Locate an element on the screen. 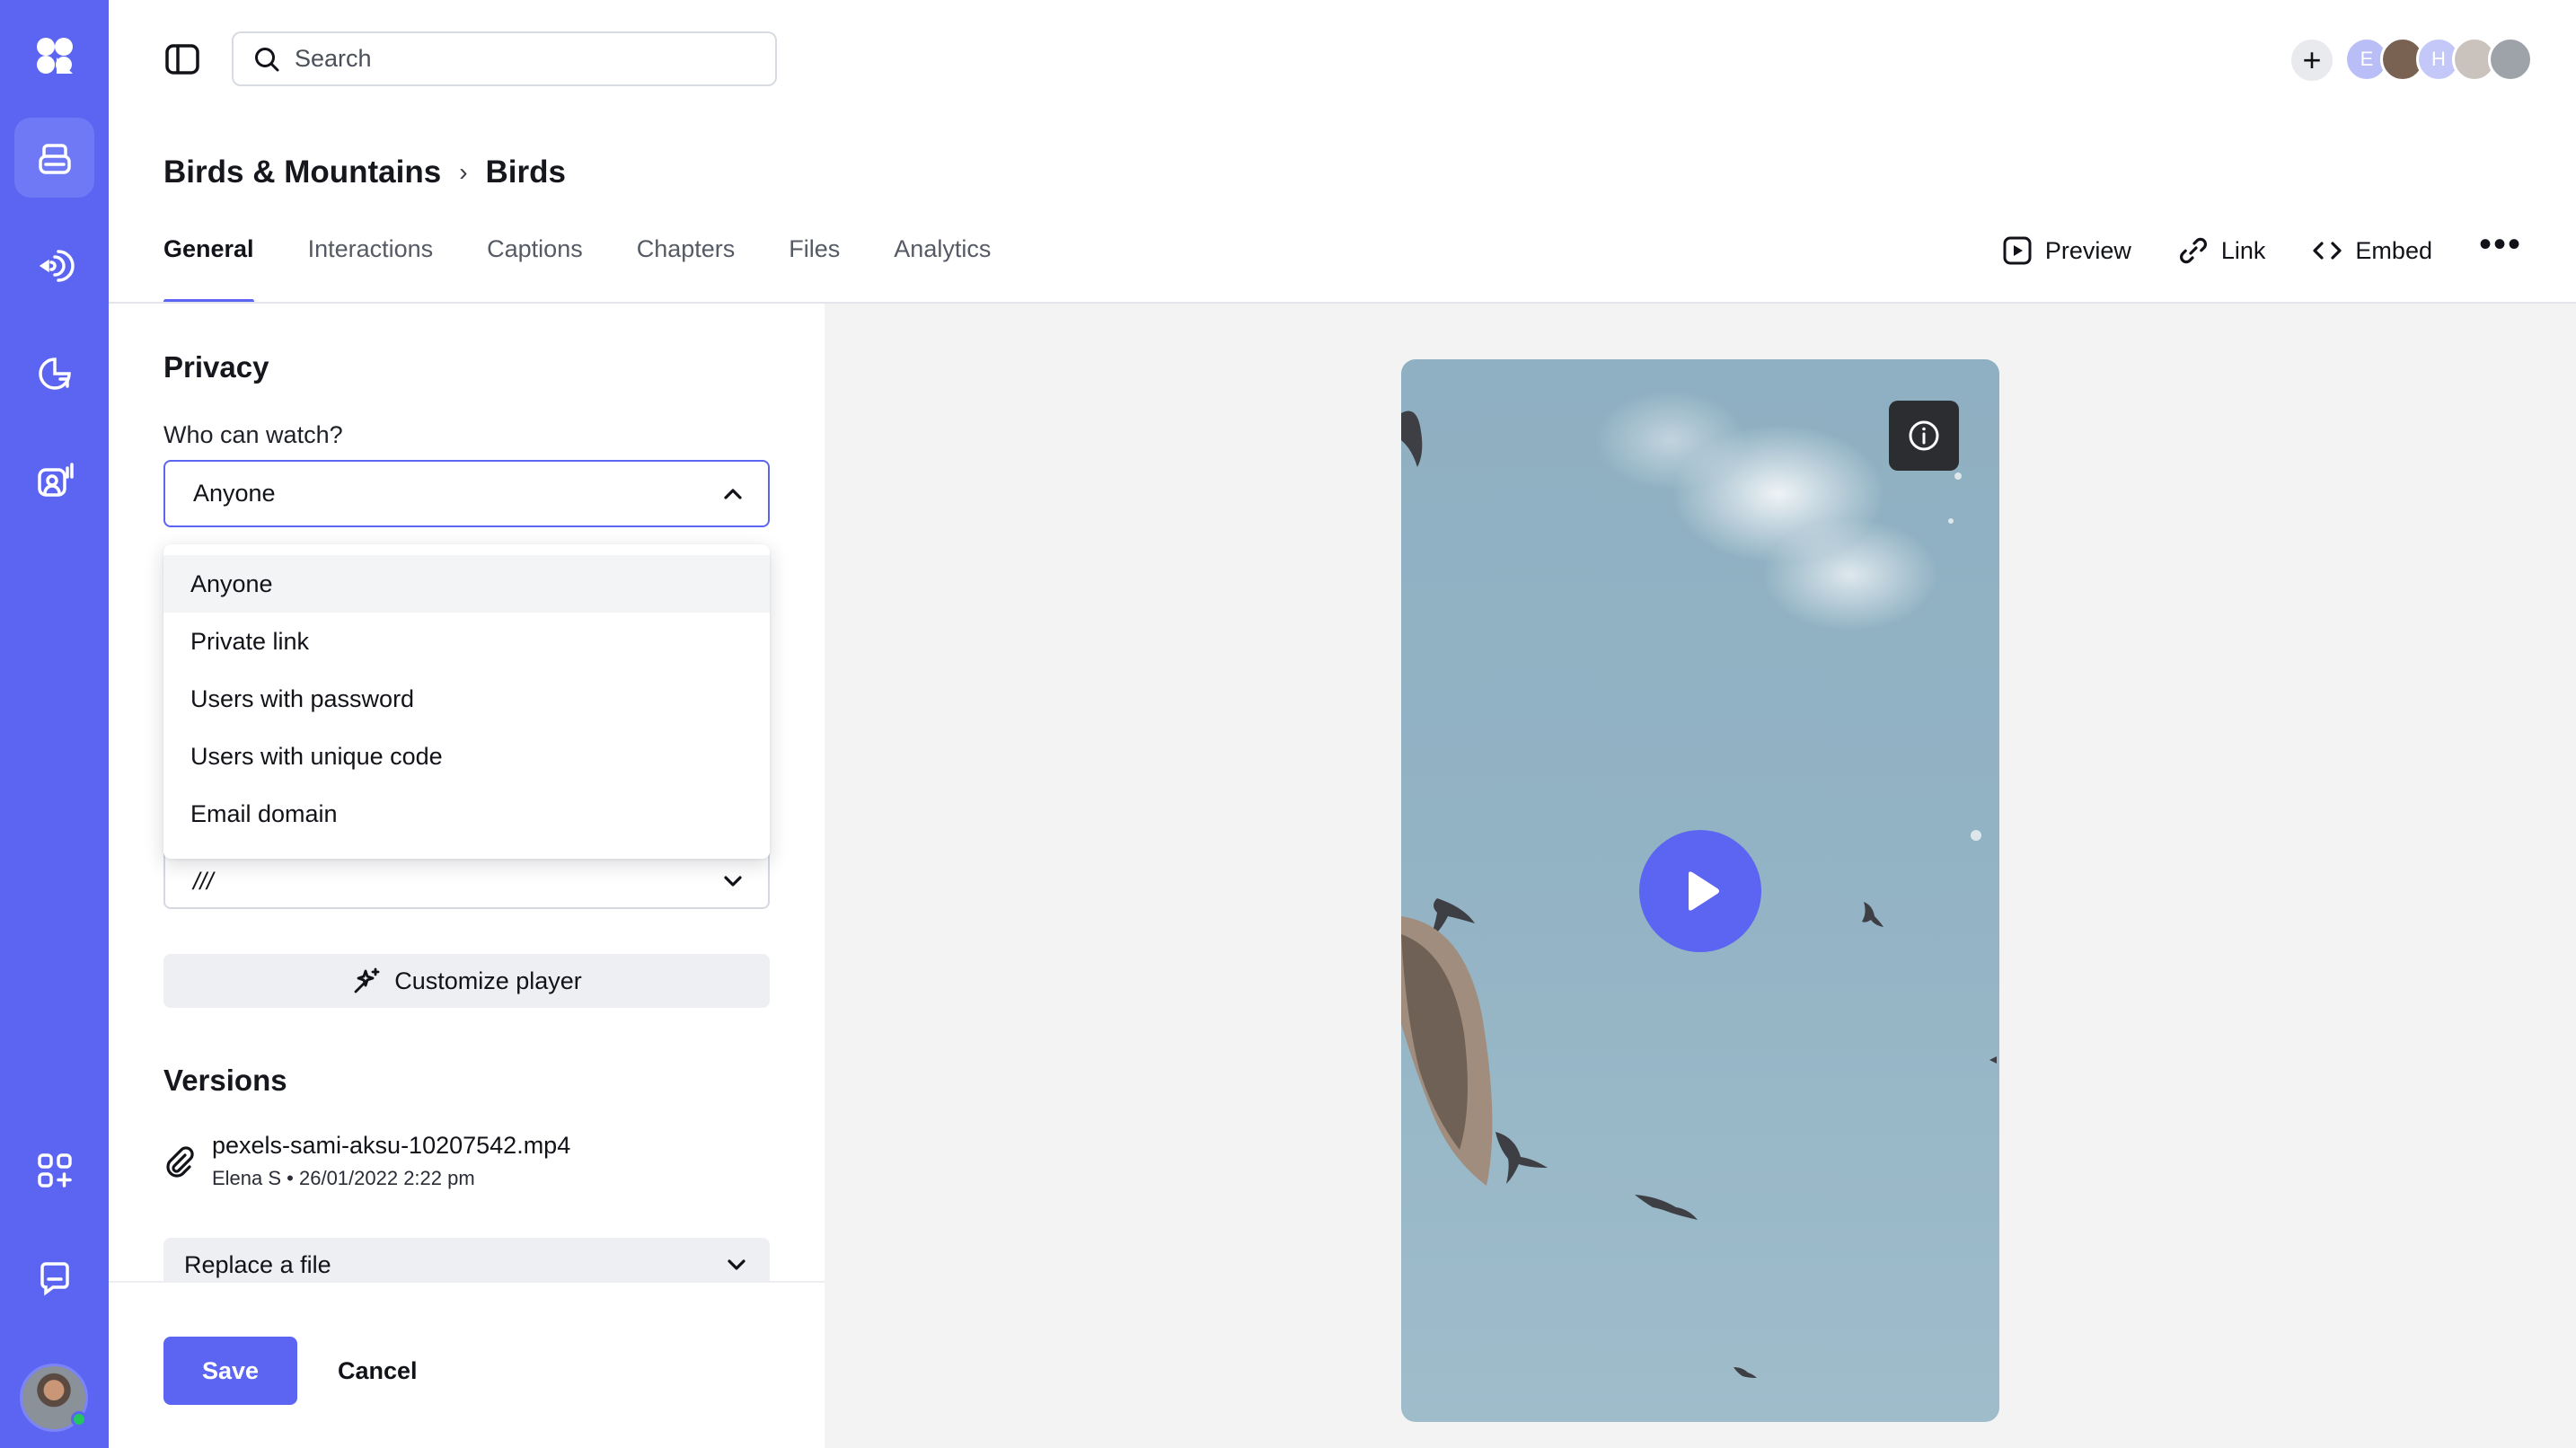 The height and width of the screenshot is (1448, 2576). user-analytics-icon is located at coordinates (55, 480).